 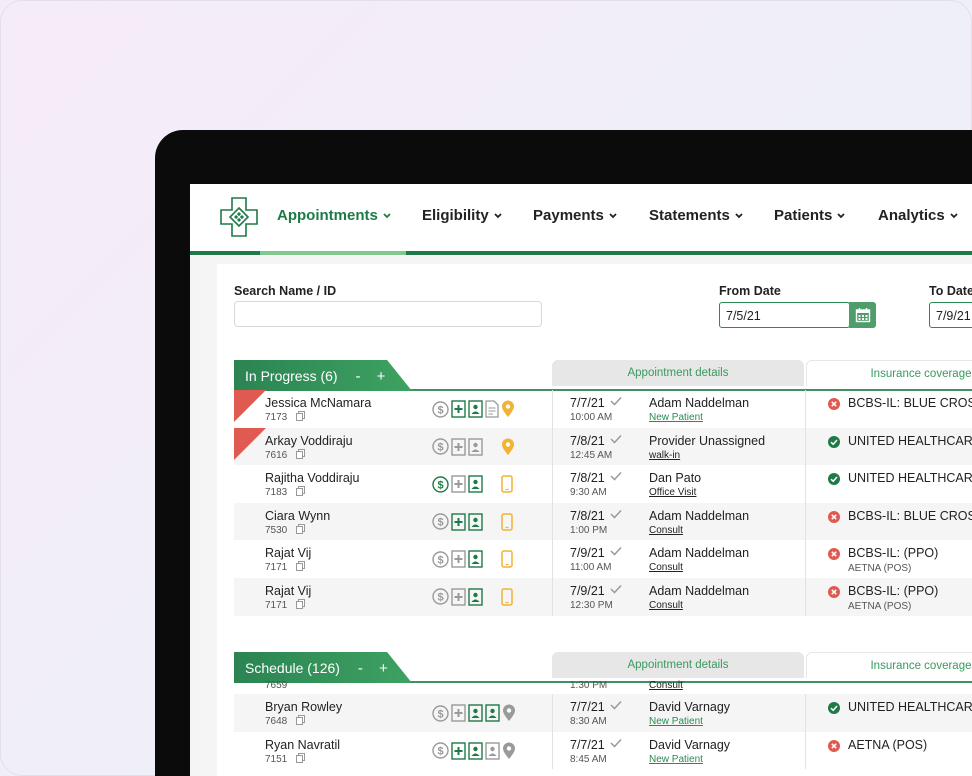 I want to click on insurance-name: BCBS-IL: BLUE CROSS, so click(x=910, y=403).